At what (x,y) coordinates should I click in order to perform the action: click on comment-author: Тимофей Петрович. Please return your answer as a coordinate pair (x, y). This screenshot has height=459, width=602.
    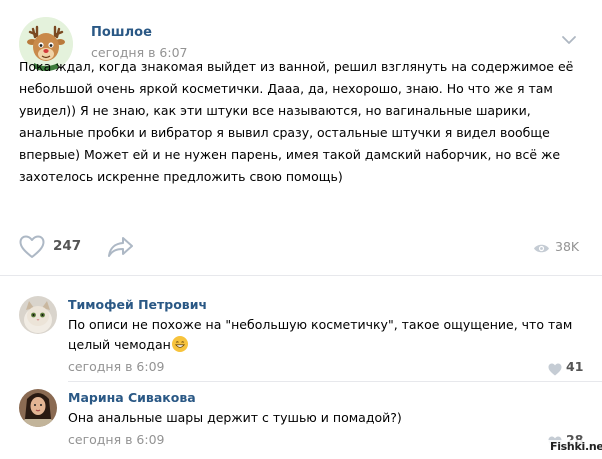
    Looking at the image, I should click on (137, 304).